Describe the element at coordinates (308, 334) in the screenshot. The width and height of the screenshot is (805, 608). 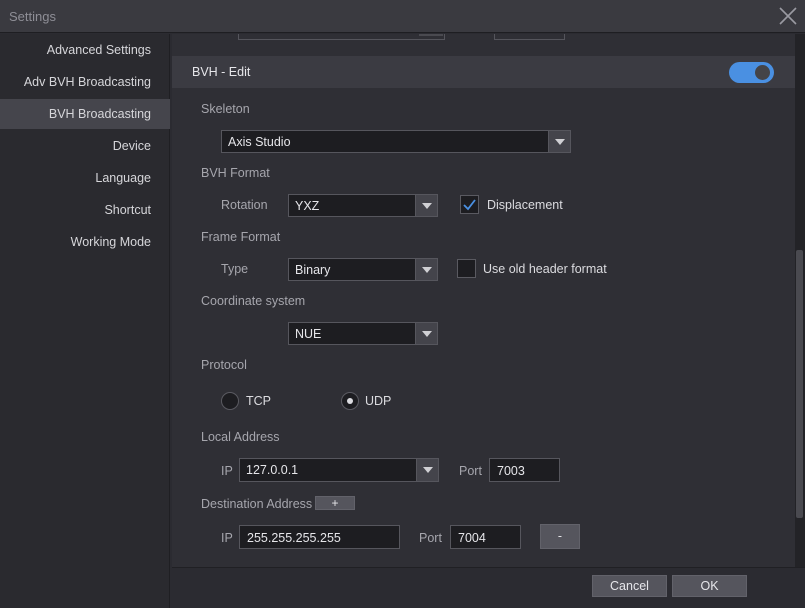
I see `coordinate-system-value: NUE` at that location.